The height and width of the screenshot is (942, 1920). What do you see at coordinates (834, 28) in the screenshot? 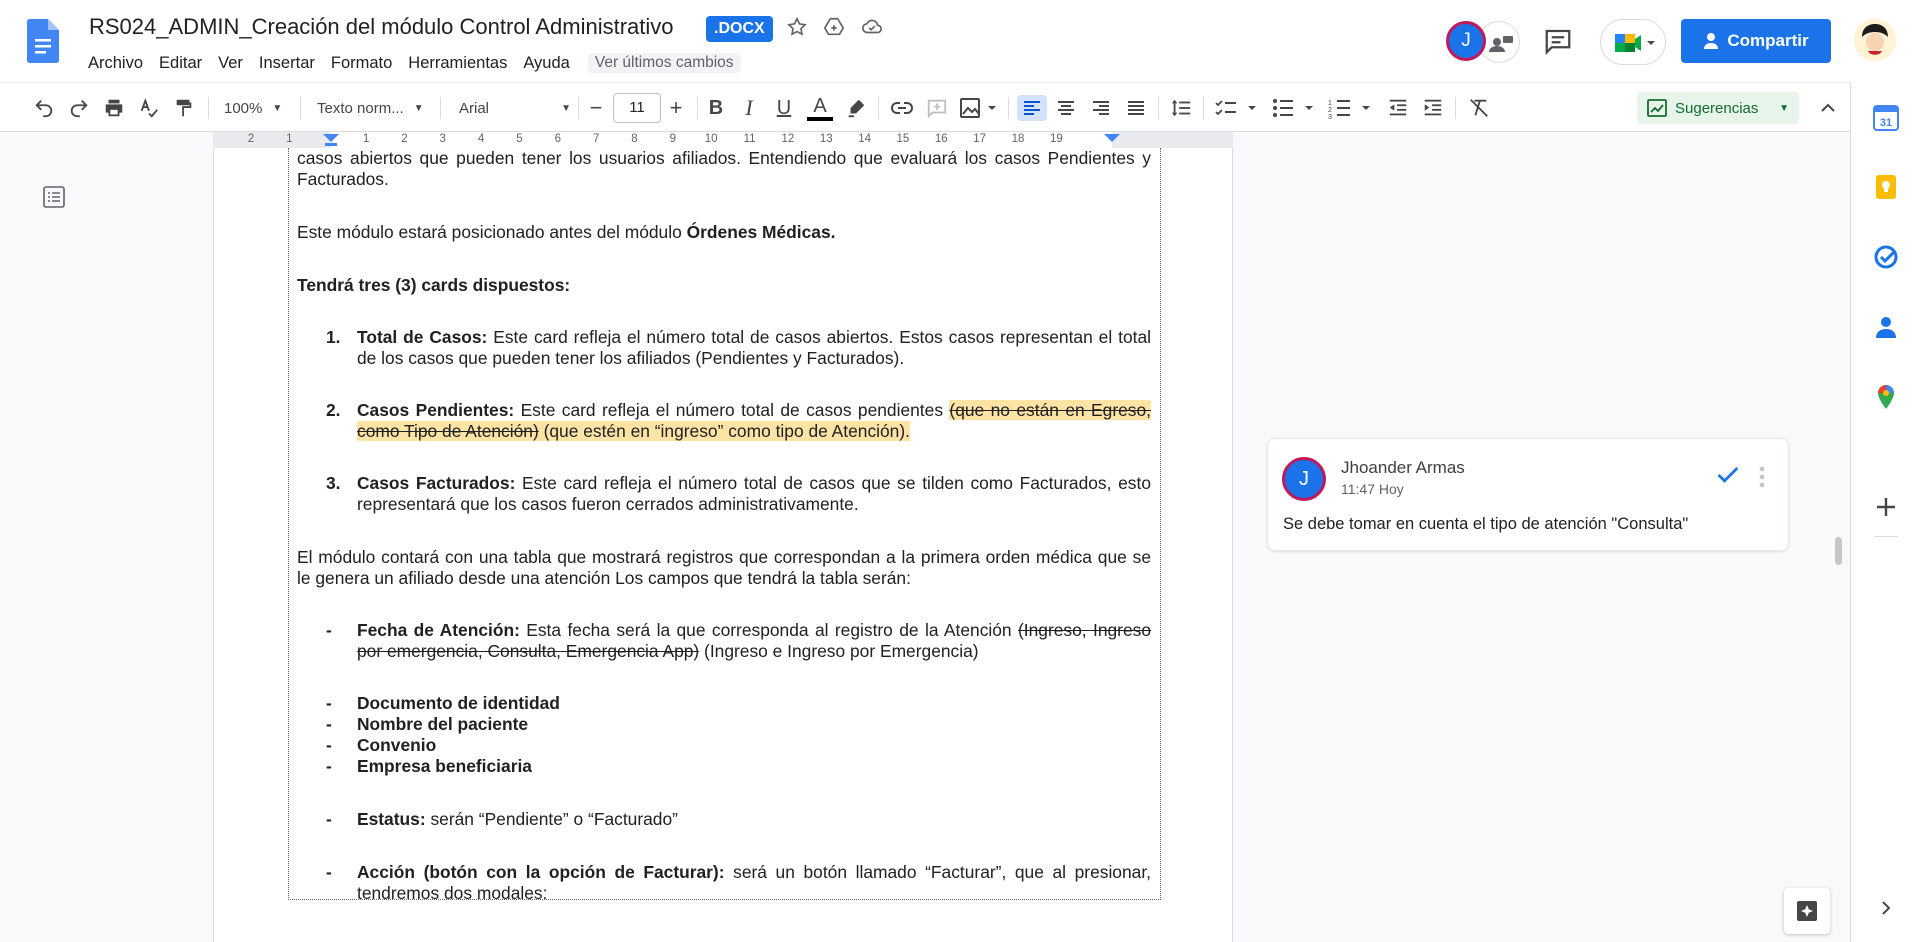
I see `move-to-drive-icon` at bounding box center [834, 28].